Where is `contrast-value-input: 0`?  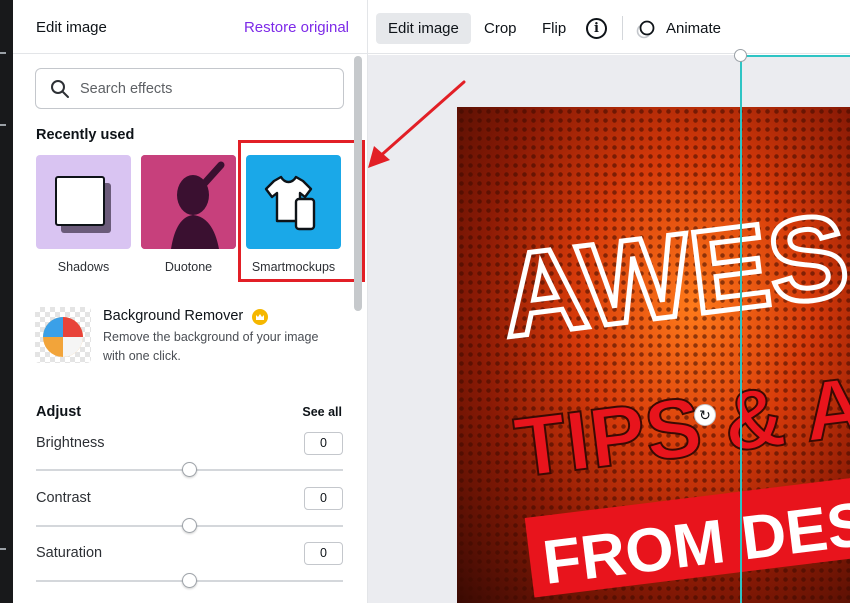 contrast-value-input: 0 is located at coordinates (323, 498).